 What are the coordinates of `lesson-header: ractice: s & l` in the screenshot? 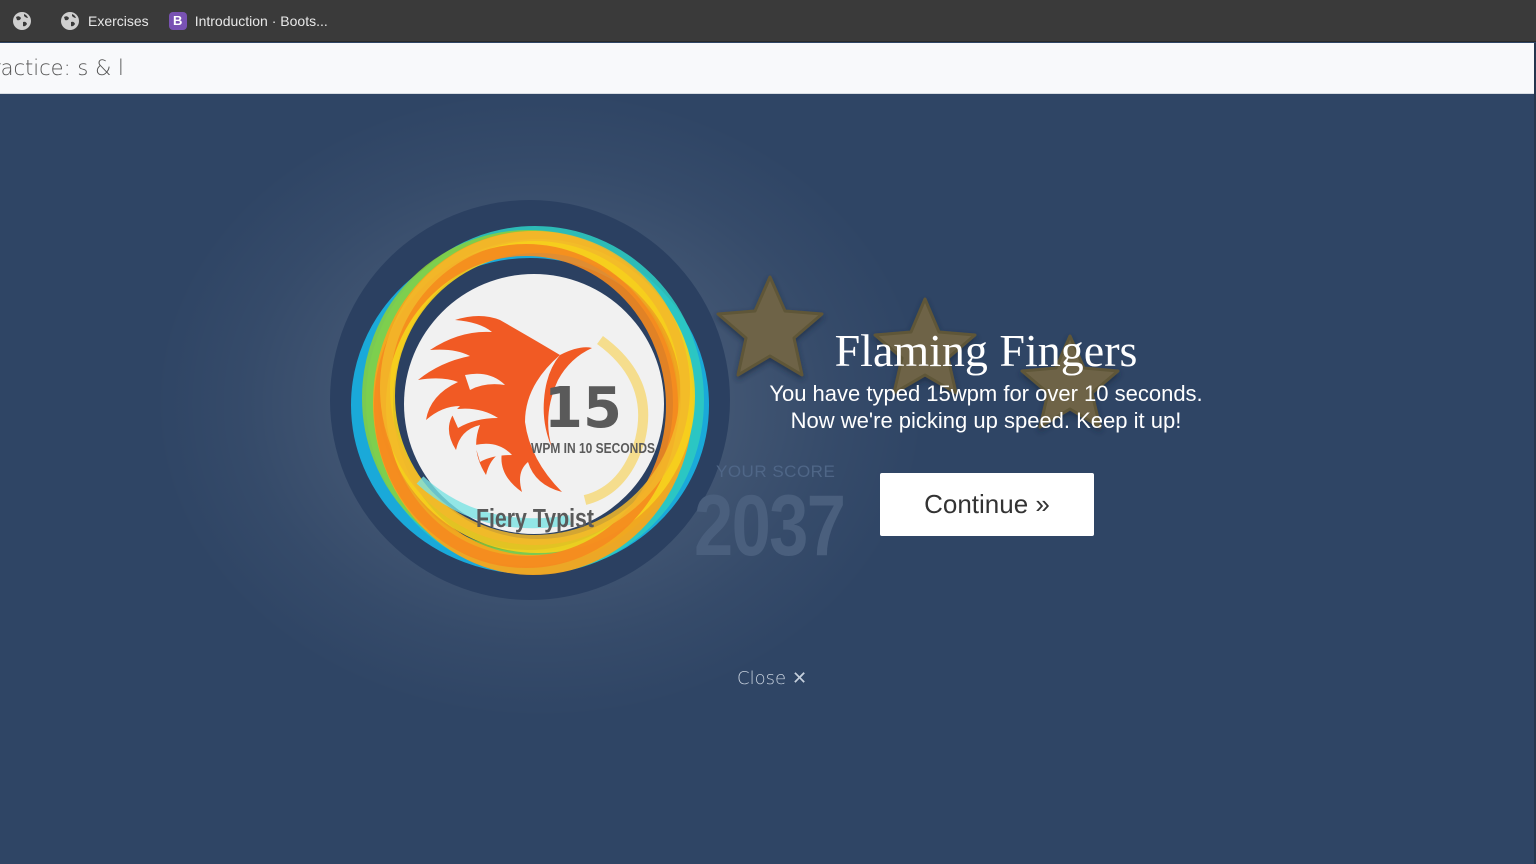 It's located at (768, 68).